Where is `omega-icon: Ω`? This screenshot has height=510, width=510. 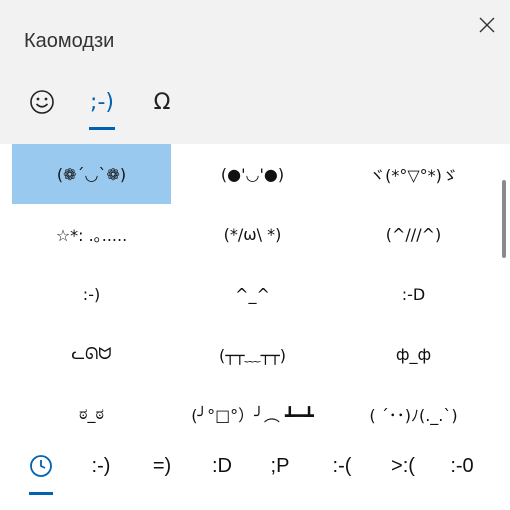 omega-icon: Ω is located at coordinates (162, 102).